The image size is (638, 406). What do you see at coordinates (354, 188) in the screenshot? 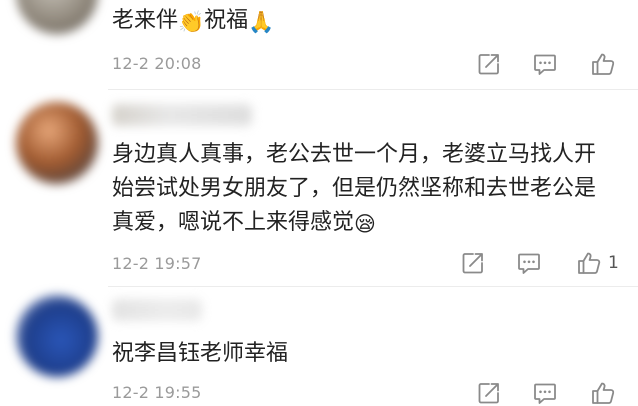
I see `comment-text-line: 始尝试处男女朋友了，但是仍然坚称和去世老公是` at bounding box center [354, 188].